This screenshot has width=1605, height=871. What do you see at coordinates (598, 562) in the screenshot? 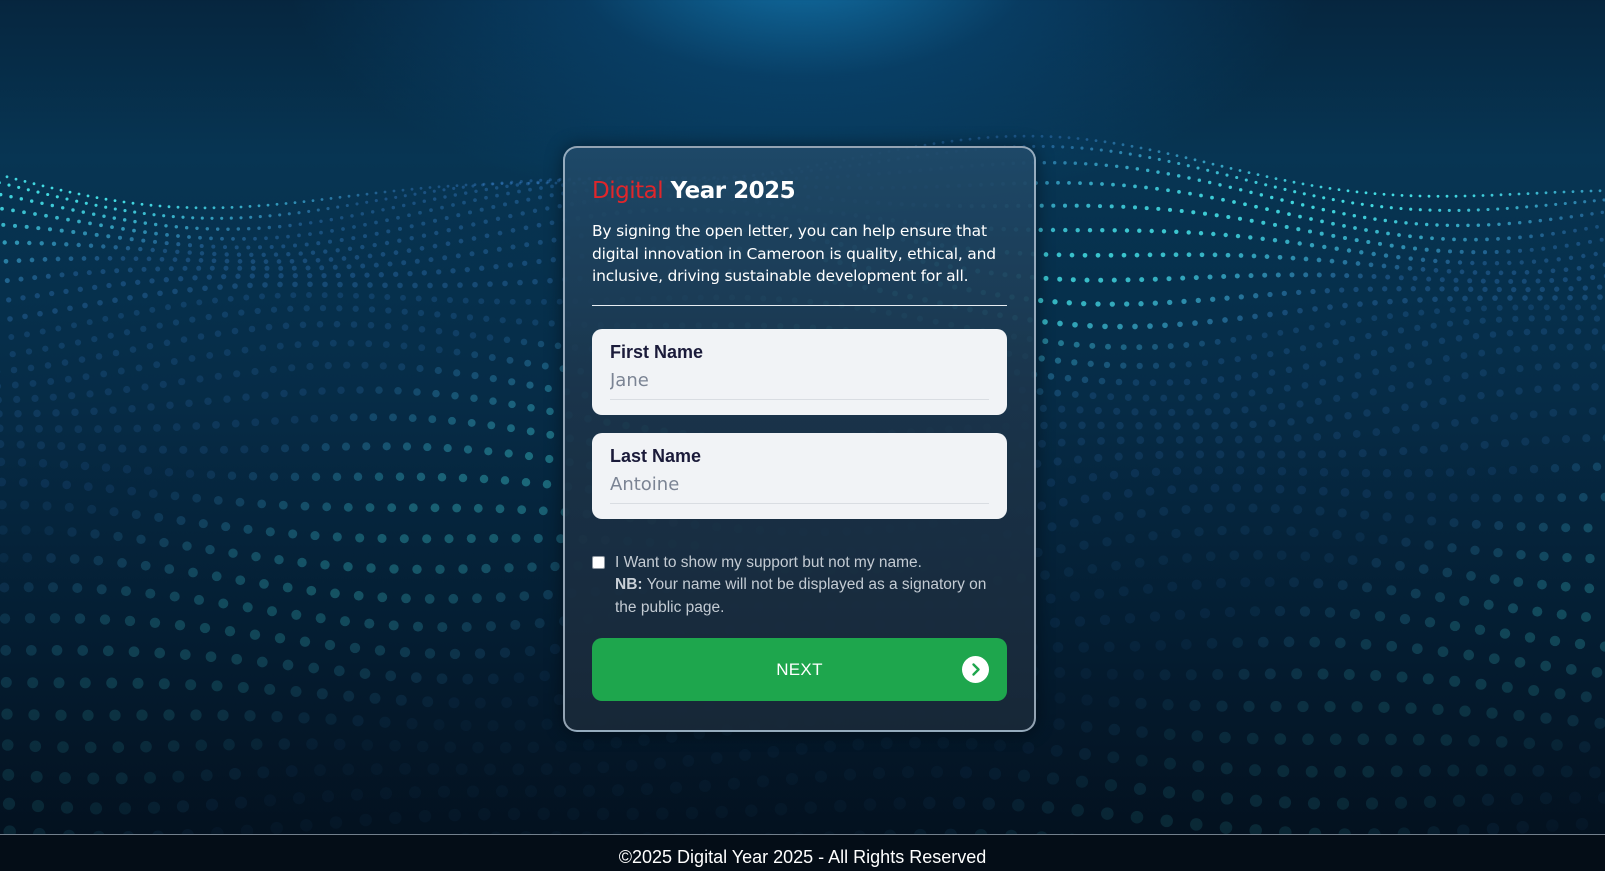
I see `anonymous-support-checkbox` at bounding box center [598, 562].